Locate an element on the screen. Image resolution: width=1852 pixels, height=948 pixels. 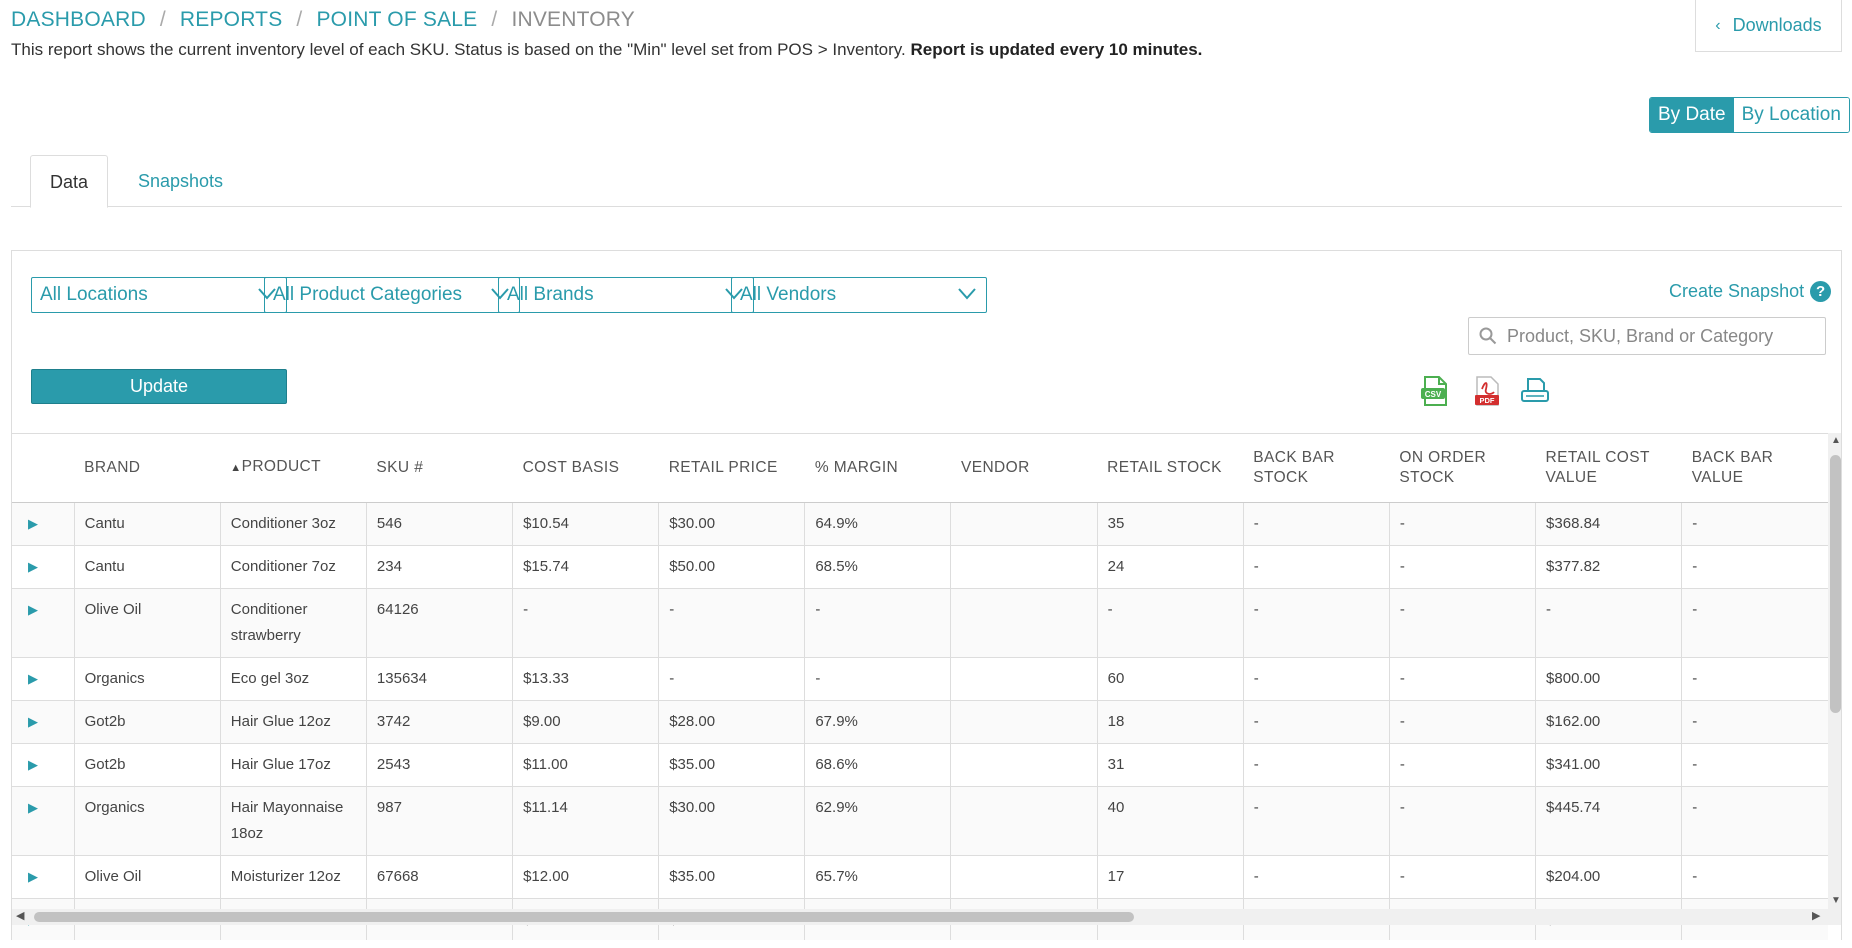
downloads-button: ‹ Downloads is located at coordinates (1768, 26).